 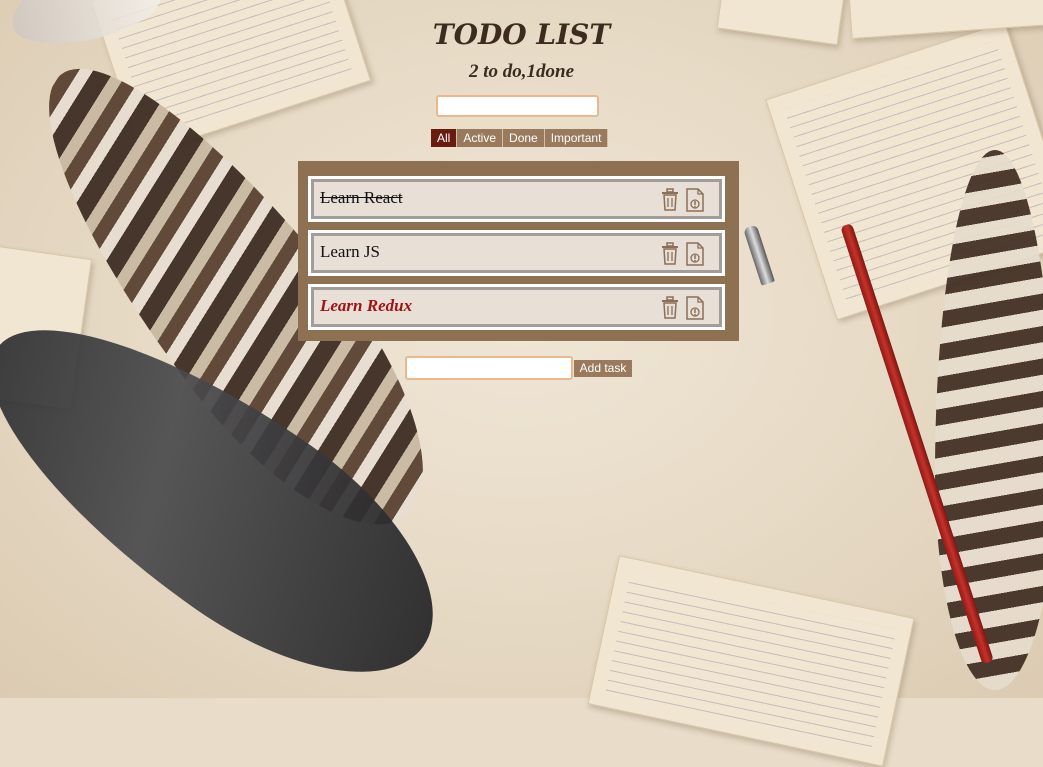 I want to click on filter-important-button: Important, so click(x=576, y=138).